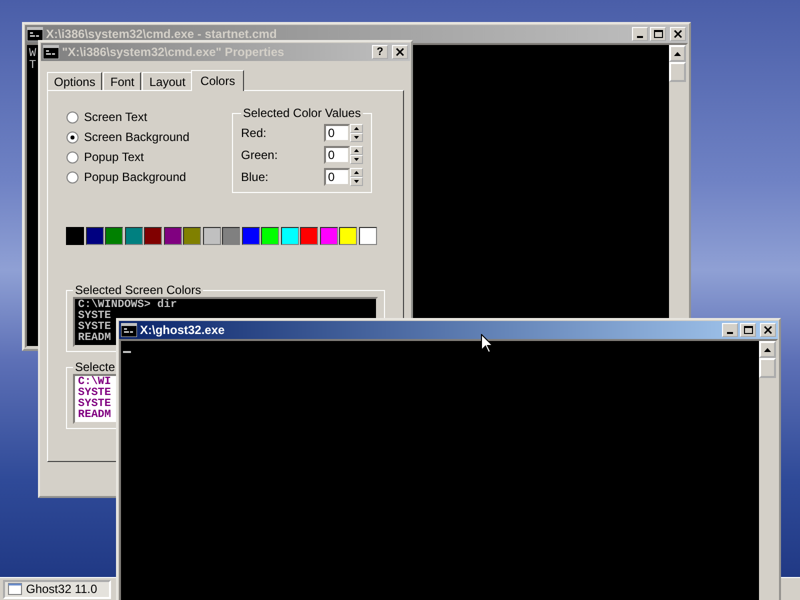  What do you see at coordinates (15, 589) in the screenshot?
I see `window-icon` at bounding box center [15, 589].